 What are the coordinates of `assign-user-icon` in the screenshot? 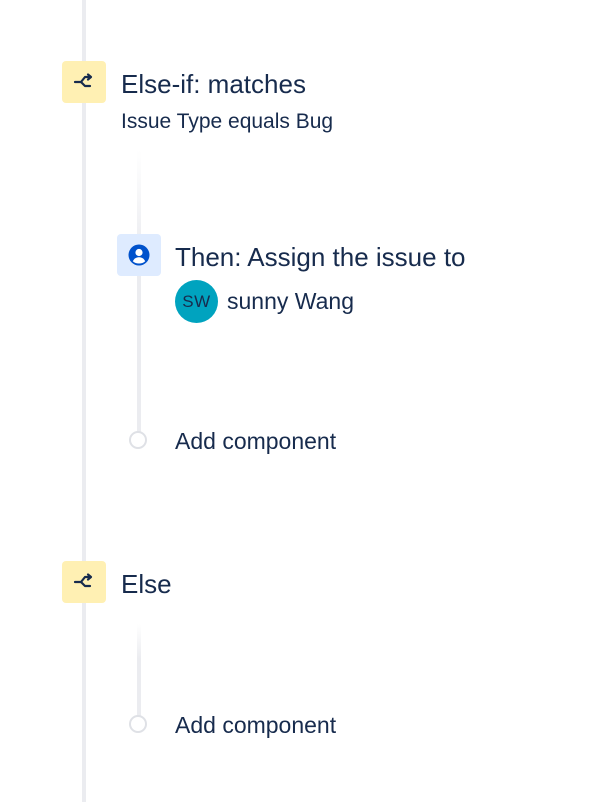 It's located at (139, 255).